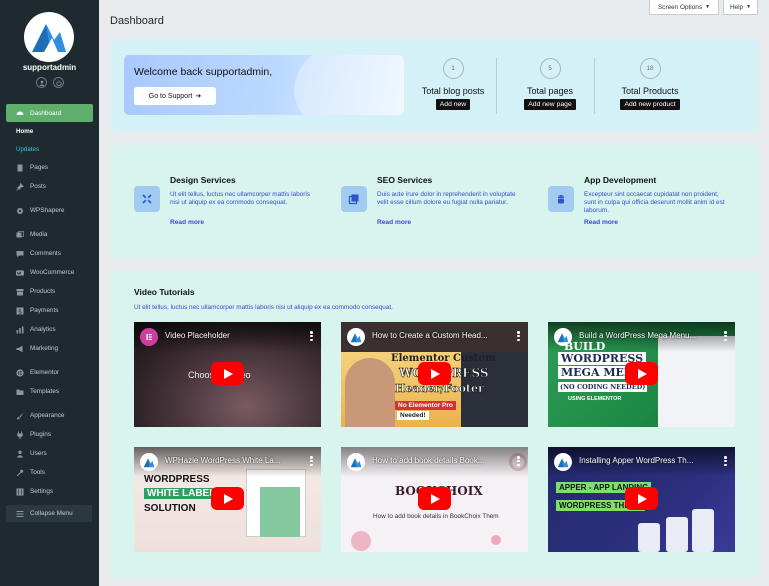 Image resolution: width=769 pixels, height=586 pixels. Describe the element at coordinates (453, 91) in the screenshot. I see `stat-label: Total blog posts` at that location.